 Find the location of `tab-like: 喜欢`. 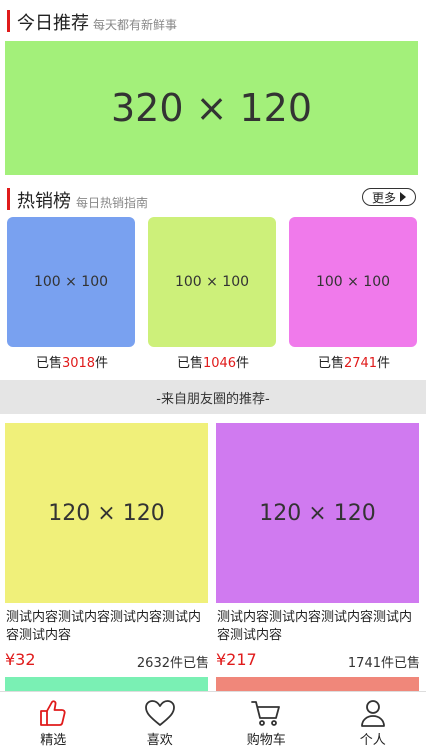

tab-like: 喜欢 is located at coordinates (160, 722).